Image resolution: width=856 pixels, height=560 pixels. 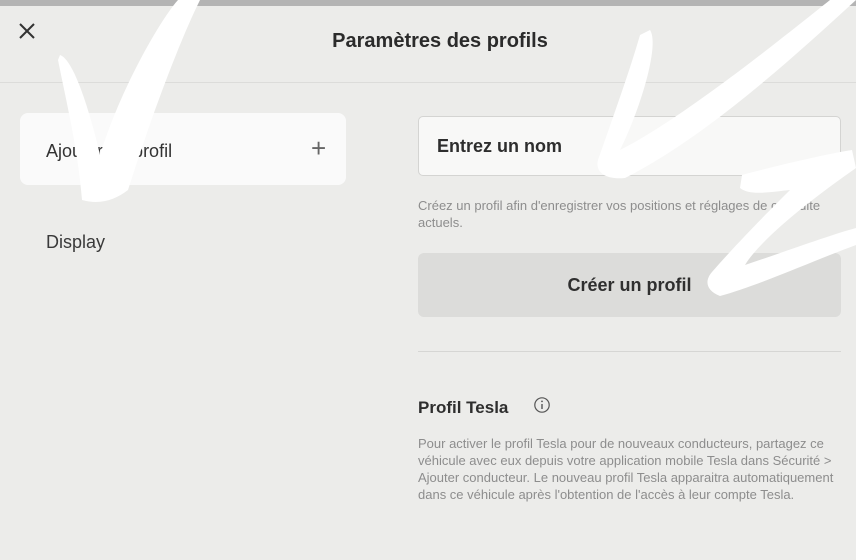 I want to click on create-profile-button: Créer un profil, so click(x=629, y=285).